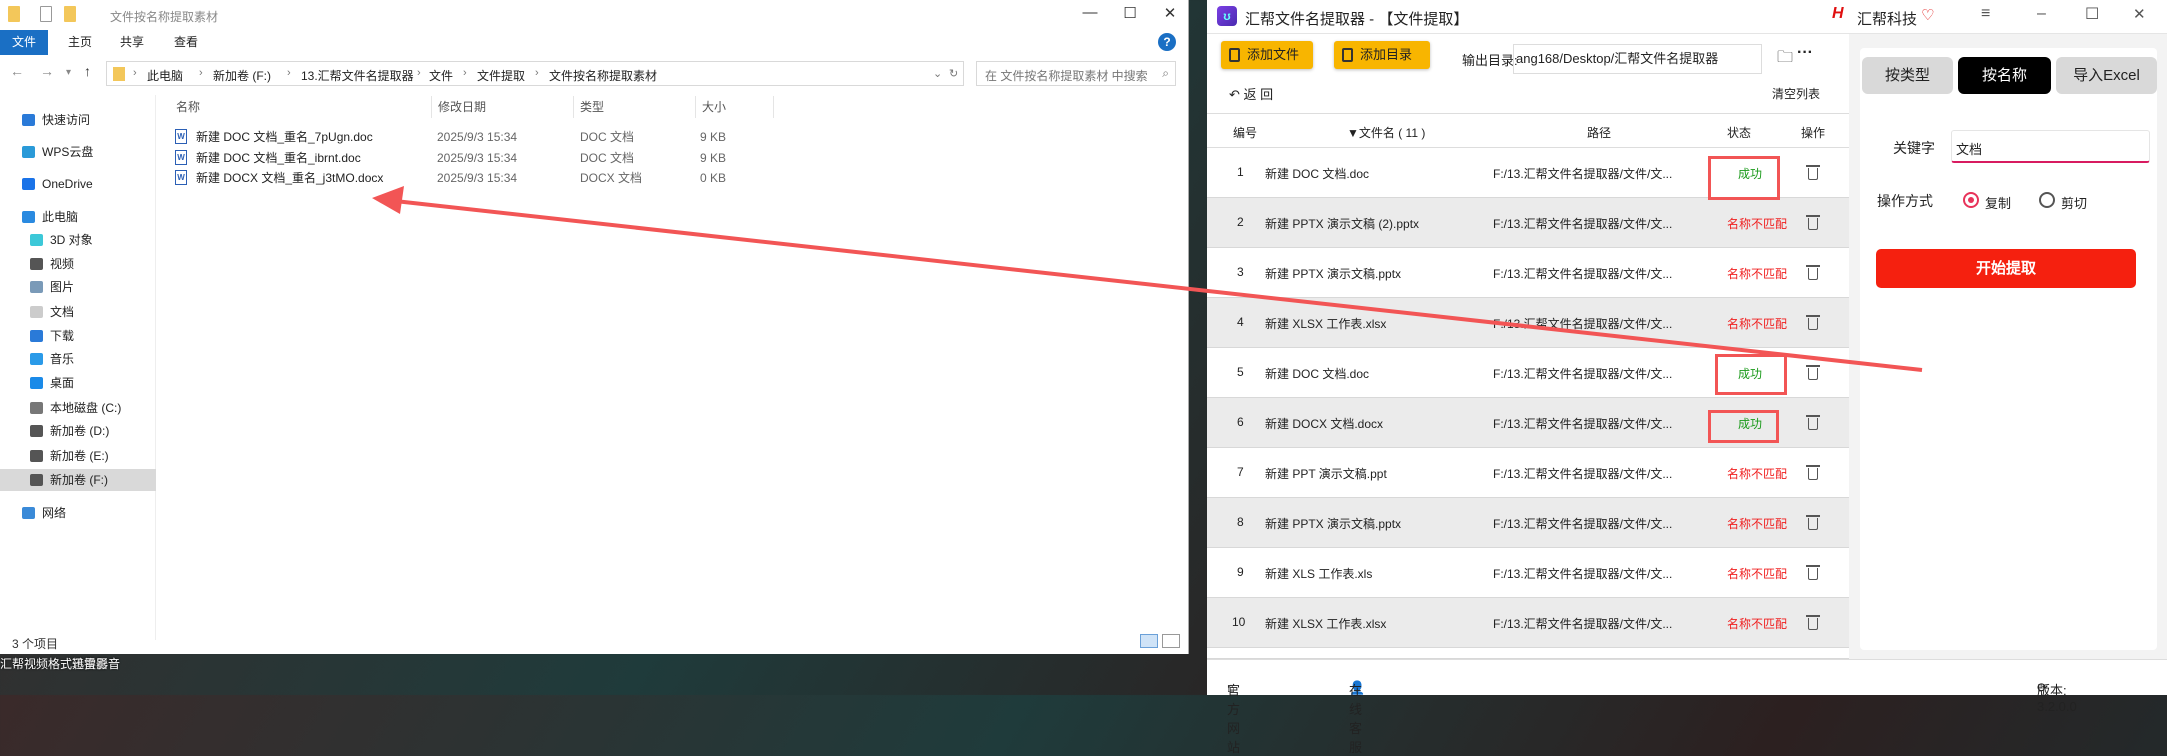 The width and height of the screenshot is (2167, 756). Describe the element at coordinates (28, 152) in the screenshot. I see `wps-cloud-icon` at that location.